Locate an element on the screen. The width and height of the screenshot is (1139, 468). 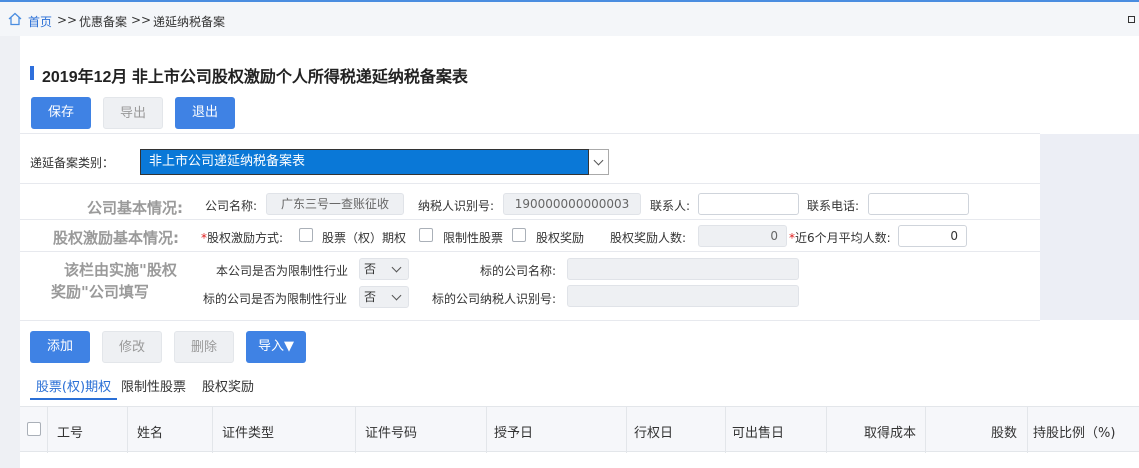
tab-restricted-stock: 限制性股票 is located at coordinates (153, 388).